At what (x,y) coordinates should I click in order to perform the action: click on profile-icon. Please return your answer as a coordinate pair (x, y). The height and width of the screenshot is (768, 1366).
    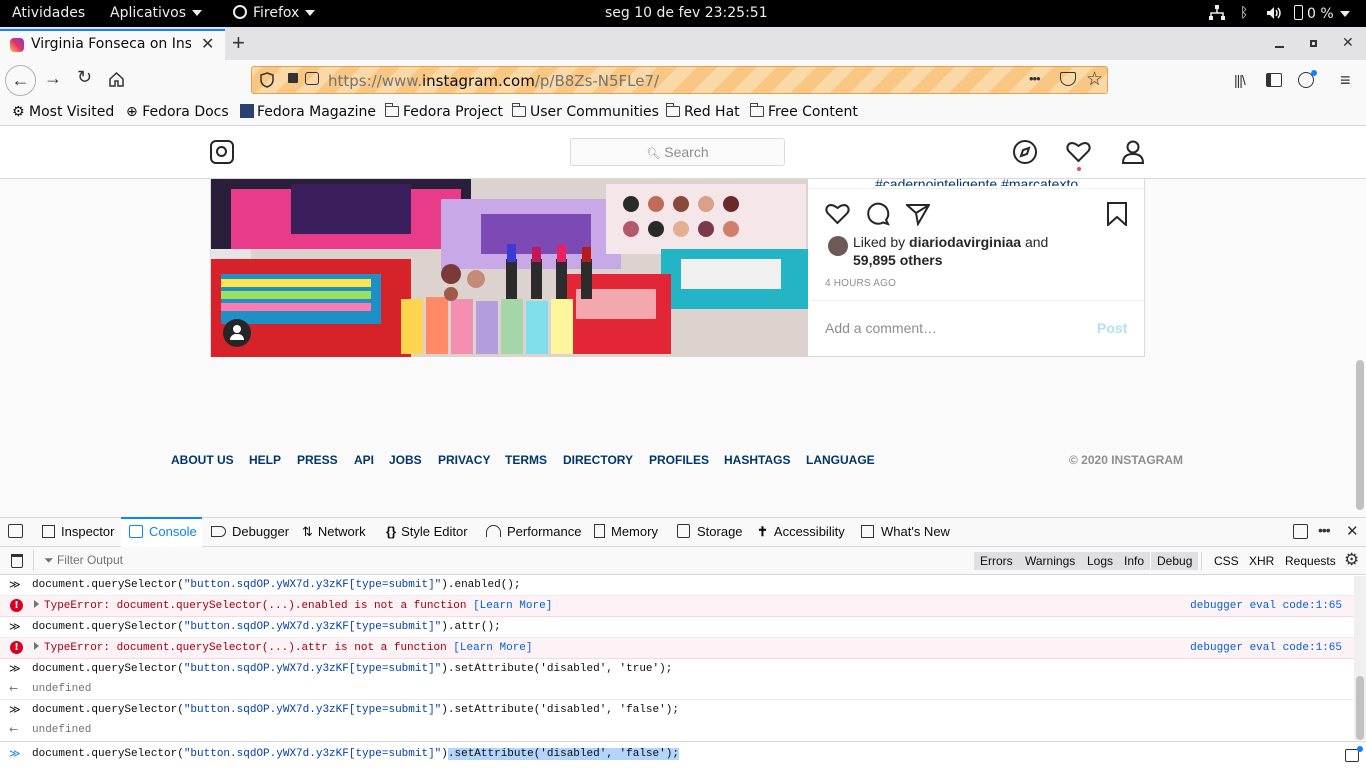
    Looking at the image, I should click on (1133, 153).